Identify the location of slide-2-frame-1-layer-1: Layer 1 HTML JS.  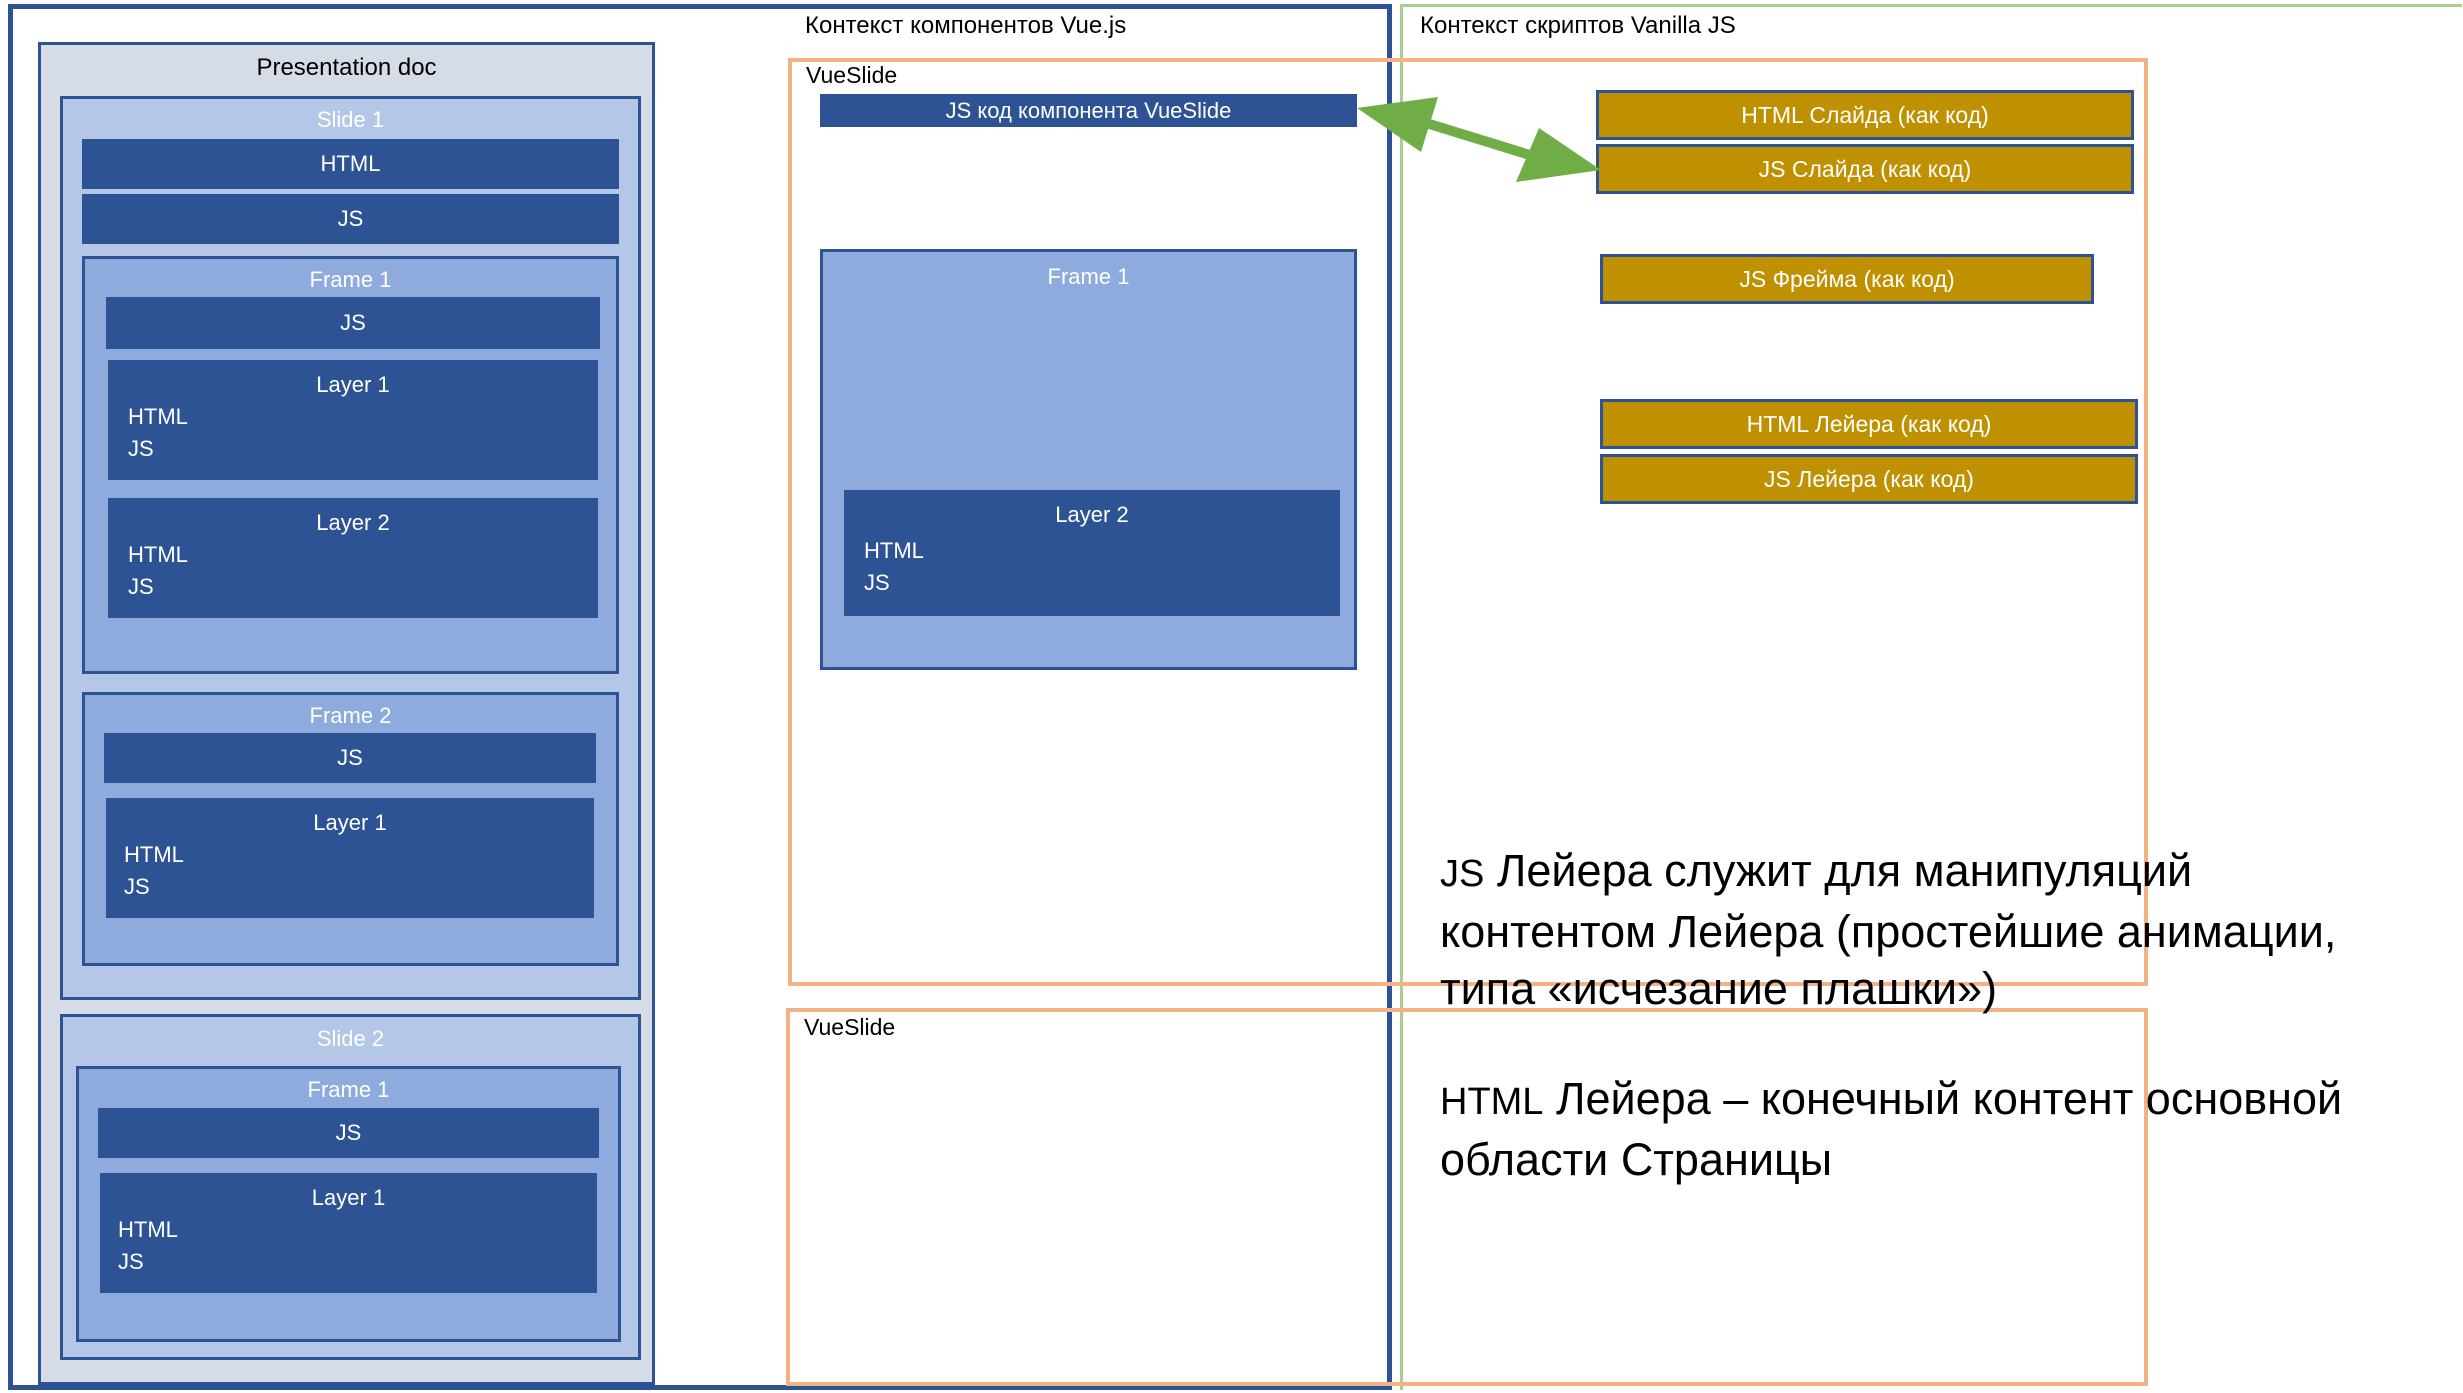
(348, 1233).